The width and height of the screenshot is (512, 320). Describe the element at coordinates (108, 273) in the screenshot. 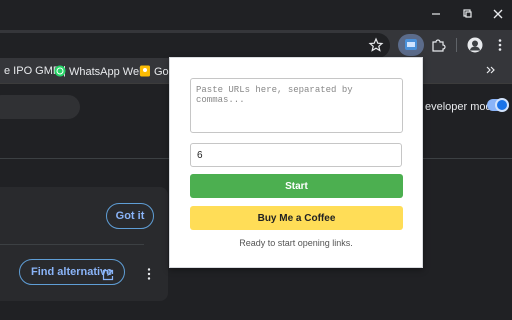

I see `open-external-icon` at that location.